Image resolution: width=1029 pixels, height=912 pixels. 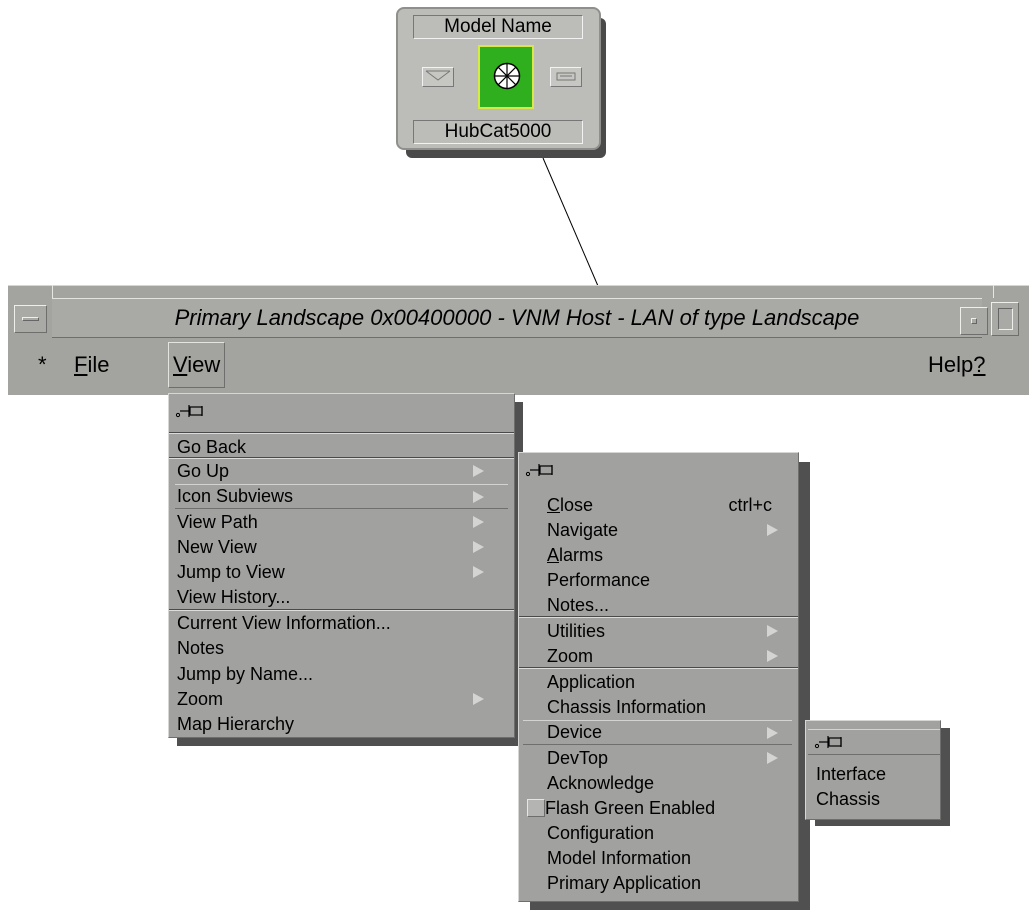 What do you see at coordinates (341, 547) in the screenshot?
I see `menu-item-new-view: New View` at bounding box center [341, 547].